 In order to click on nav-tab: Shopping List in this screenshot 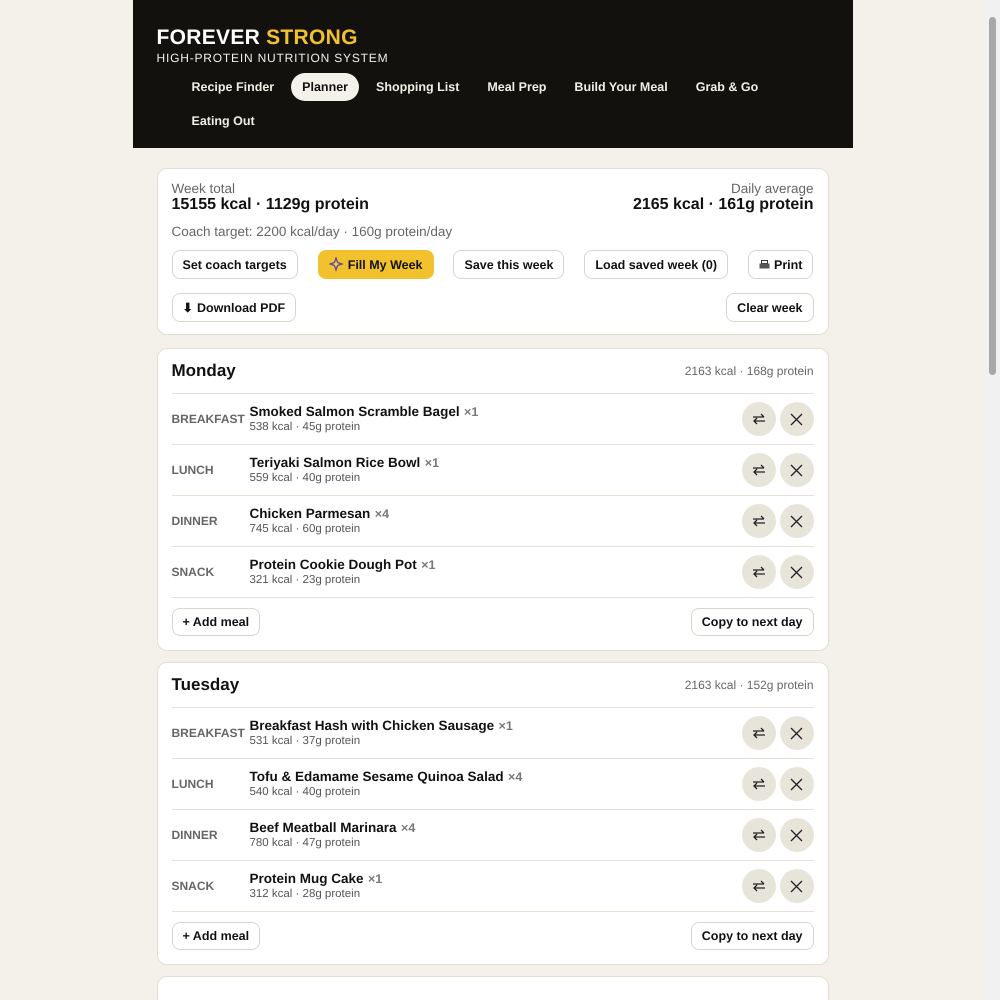, I will do `click(417, 87)`.